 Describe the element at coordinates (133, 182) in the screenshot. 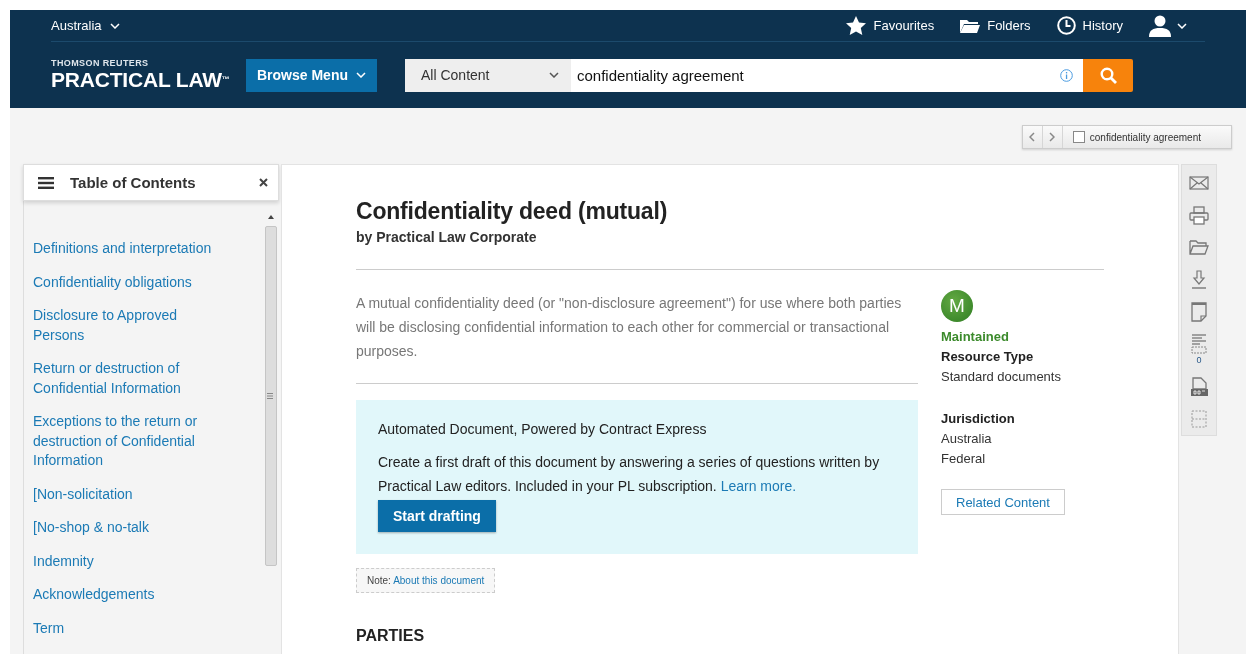

I see `panel-title: Table of Contents` at that location.